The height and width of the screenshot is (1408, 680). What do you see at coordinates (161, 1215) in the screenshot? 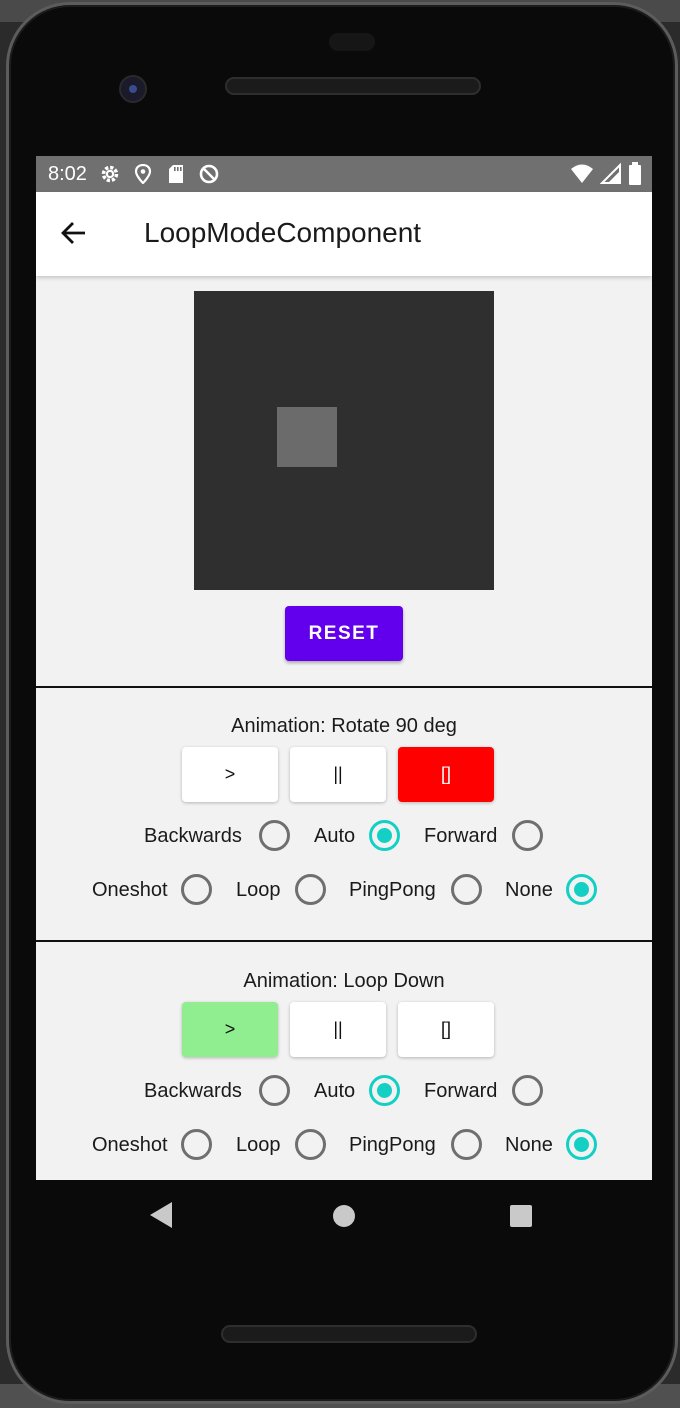
I see `nav-back-icon` at bounding box center [161, 1215].